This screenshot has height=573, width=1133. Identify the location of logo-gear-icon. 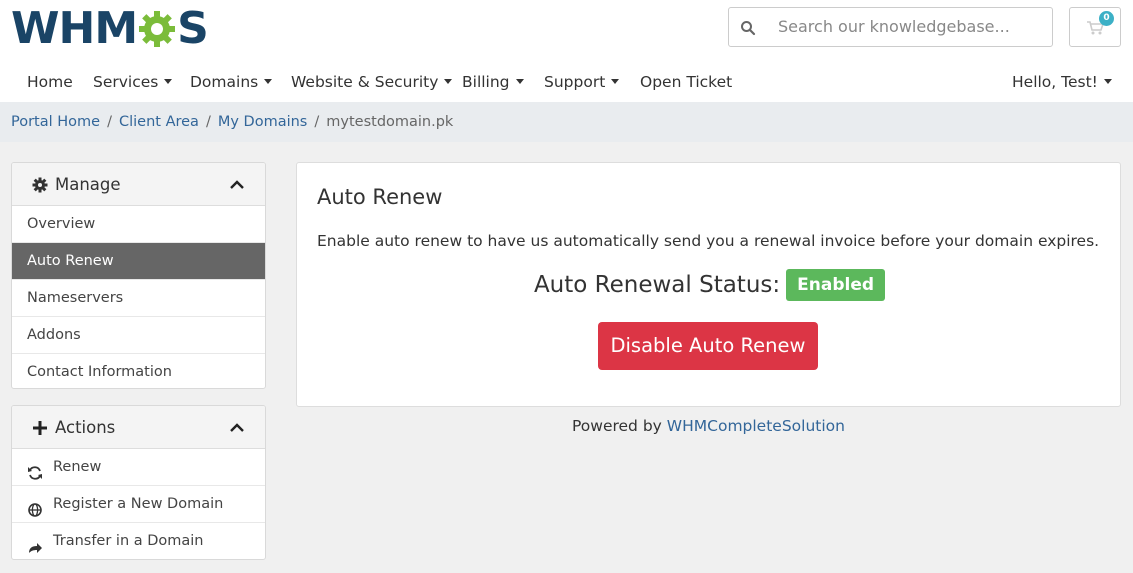
(157, 29).